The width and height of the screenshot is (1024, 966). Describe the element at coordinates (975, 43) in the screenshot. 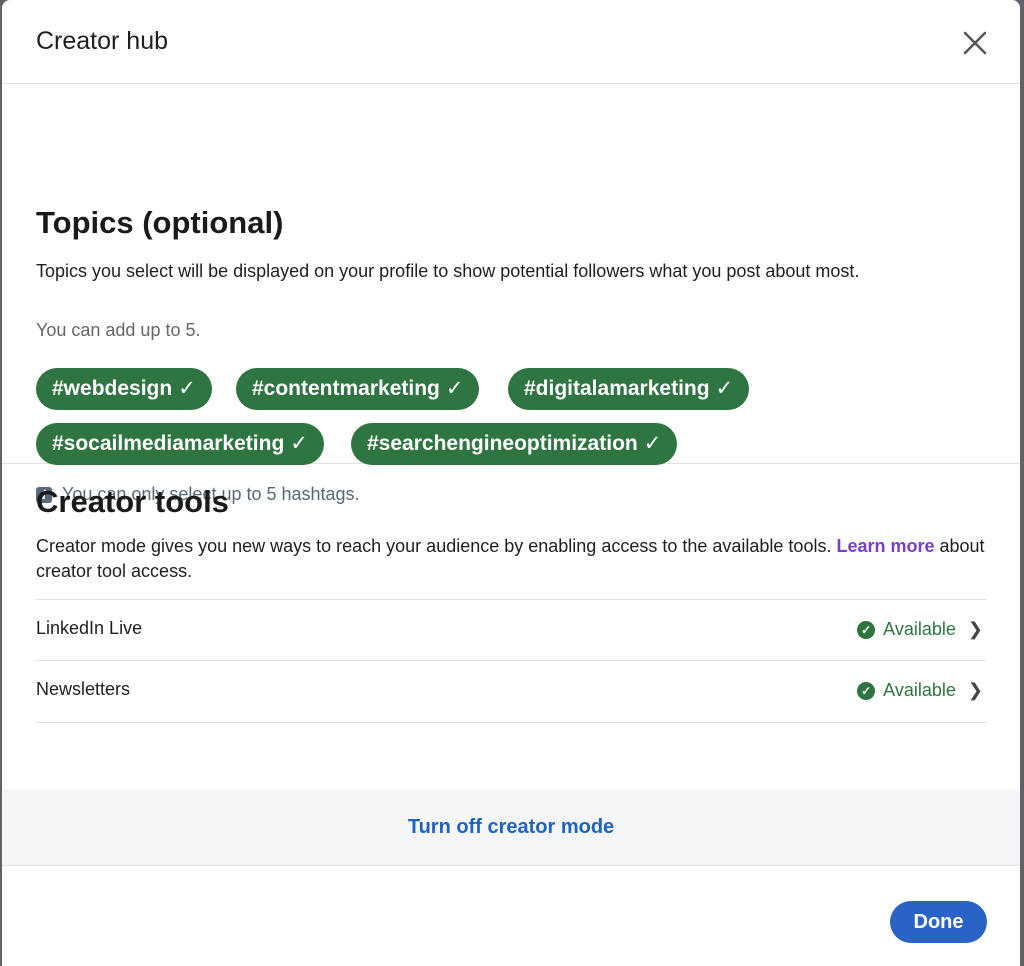

I see `close-icon` at that location.